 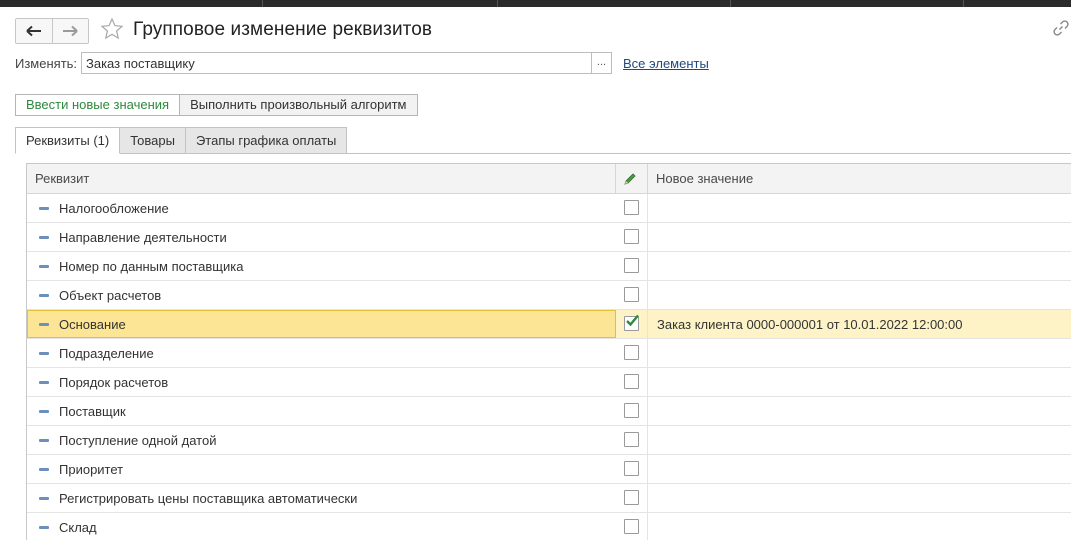 What do you see at coordinates (91, 469) in the screenshot?
I see `row-attribute-label: Приоритет` at bounding box center [91, 469].